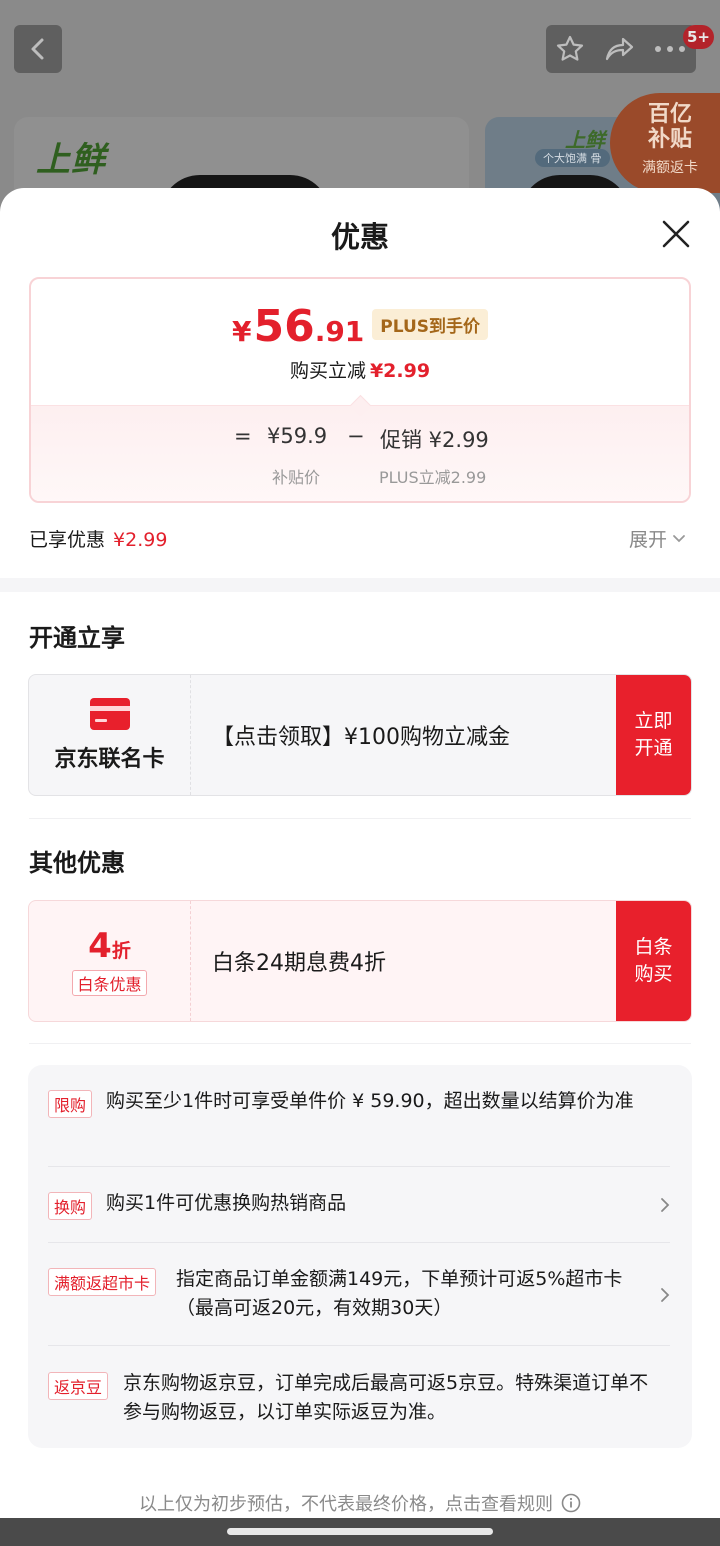  What do you see at coordinates (346, 1504) in the screenshot?
I see `rules-note-text: 以上仅为初步预估，不代表最终价格，点击查看规则` at bounding box center [346, 1504].